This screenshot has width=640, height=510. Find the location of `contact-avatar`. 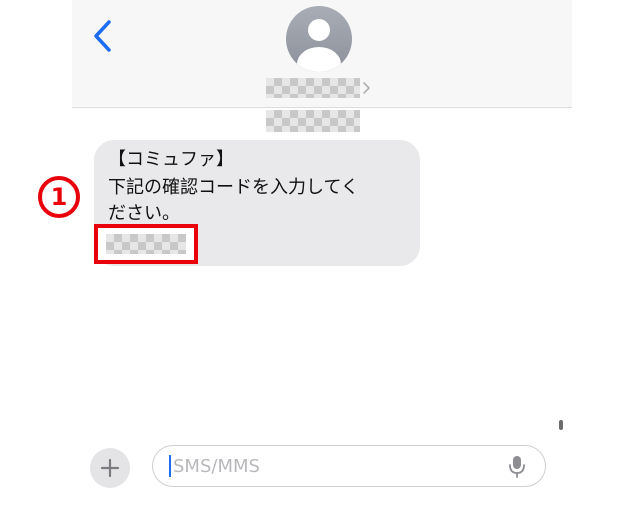

contact-avatar is located at coordinates (319, 39).